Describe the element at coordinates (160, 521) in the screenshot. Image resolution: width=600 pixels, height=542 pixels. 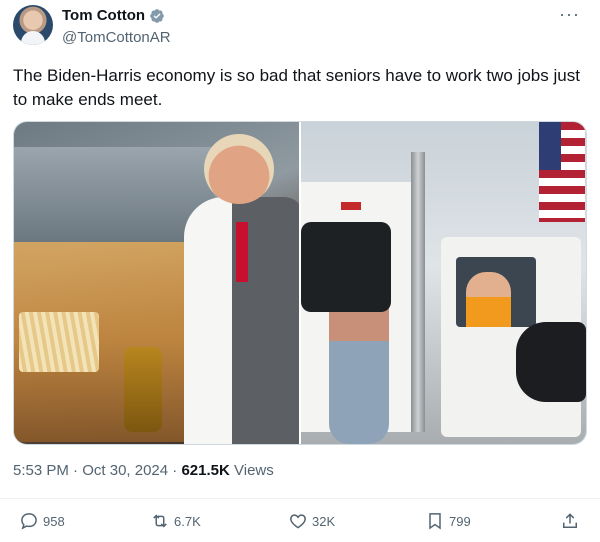
I see `repost-icon` at that location.